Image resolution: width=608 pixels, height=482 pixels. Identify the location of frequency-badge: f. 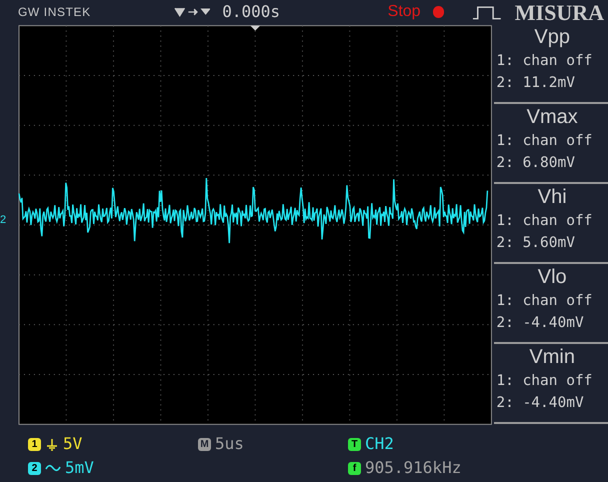
(354, 468).